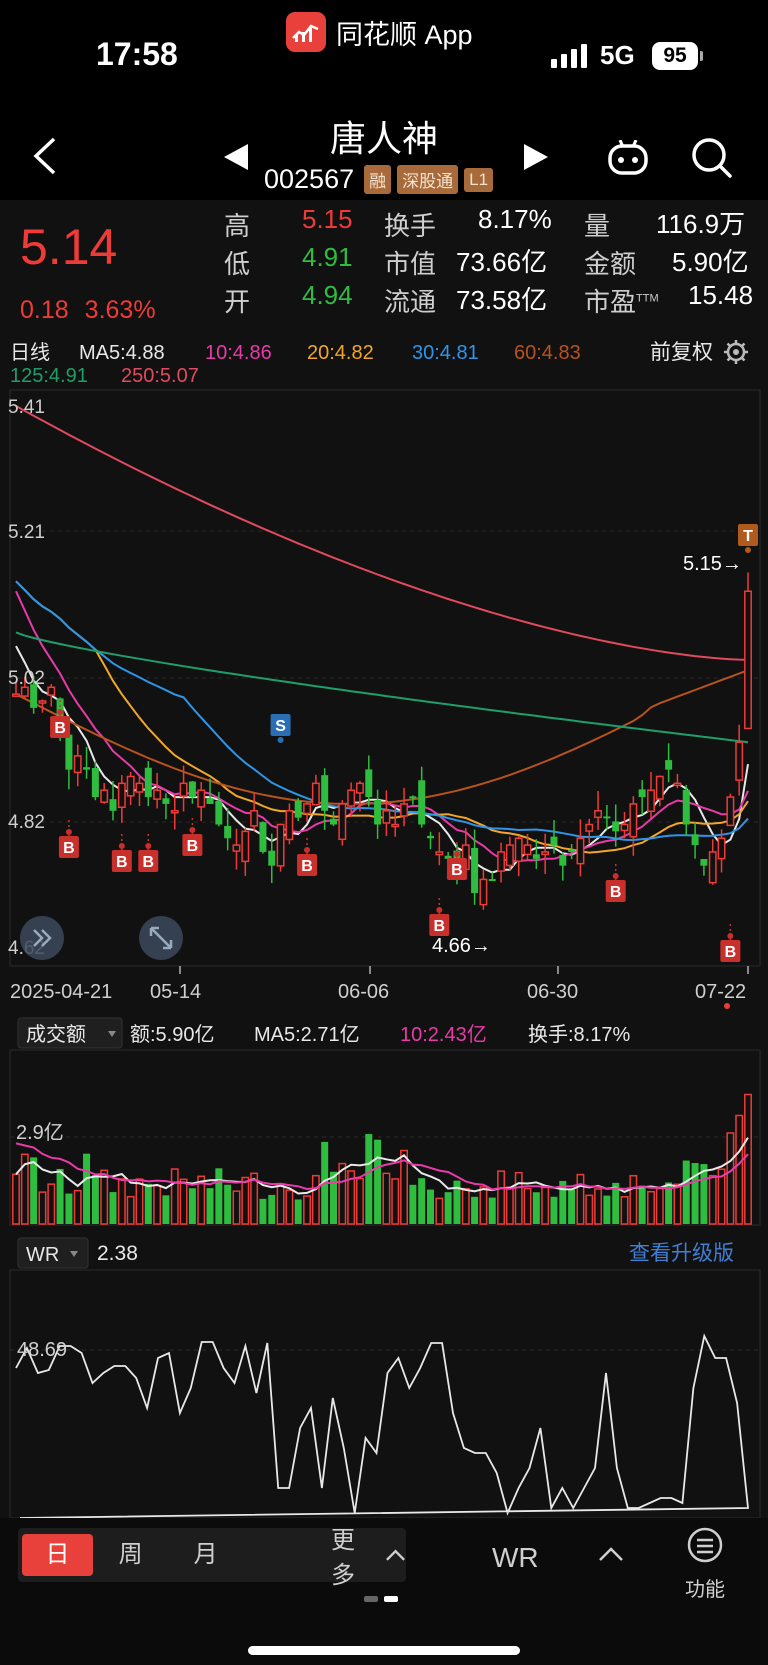 Image resolution: width=768 pixels, height=1665 pixels. Describe the element at coordinates (736, 352) in the screenshot. I see `settings-gear-icon` at that location.